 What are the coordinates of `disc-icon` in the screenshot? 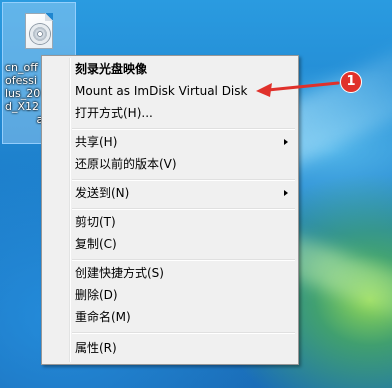 It's located at (40, 34).